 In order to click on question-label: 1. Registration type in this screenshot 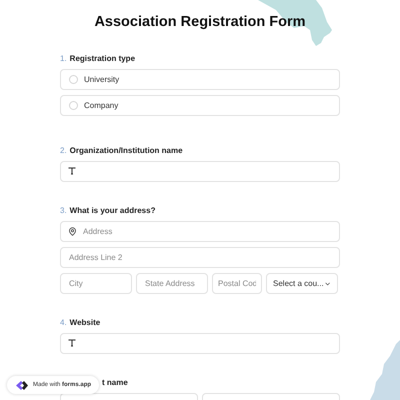, I will do `click(98, 58)`.